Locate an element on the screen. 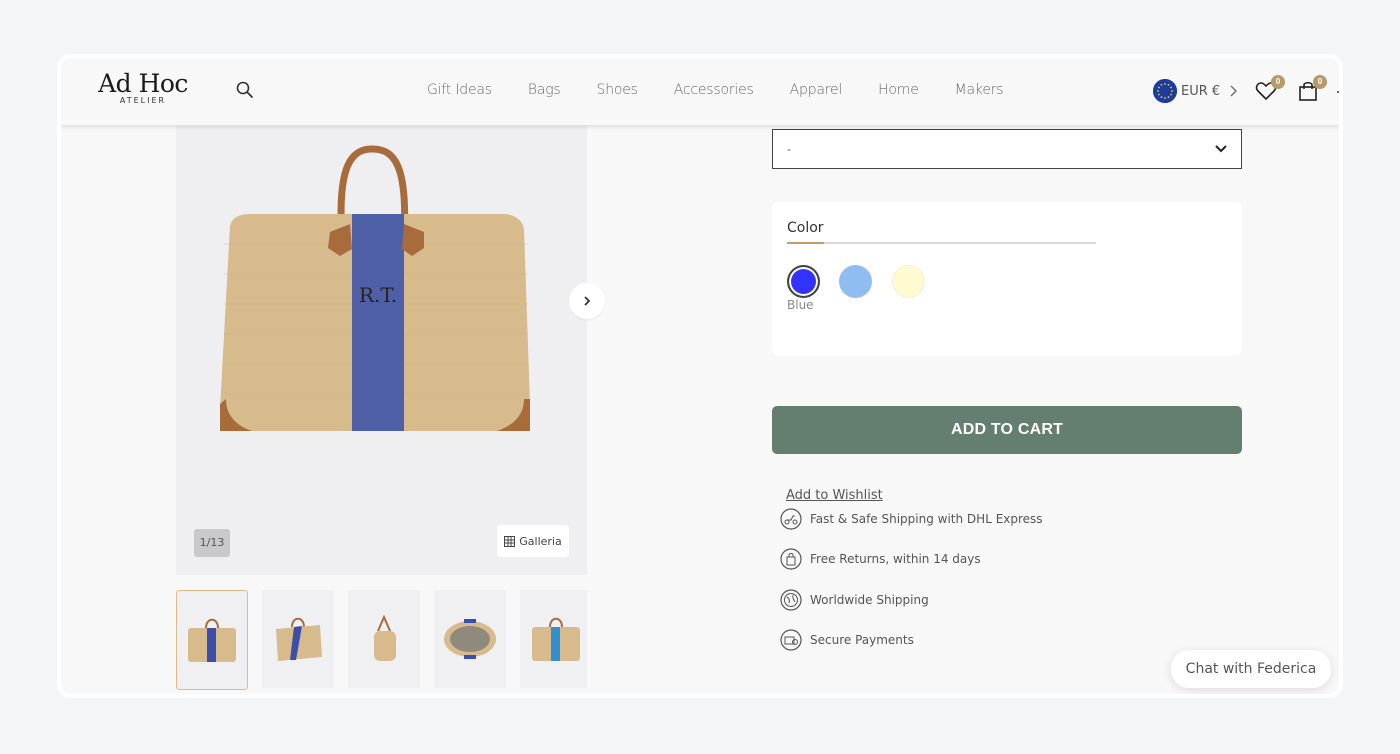 Image resolution: width=1400 pixels, height=754 pixels. secure-payment-icon is located at coordinates (791, 640).